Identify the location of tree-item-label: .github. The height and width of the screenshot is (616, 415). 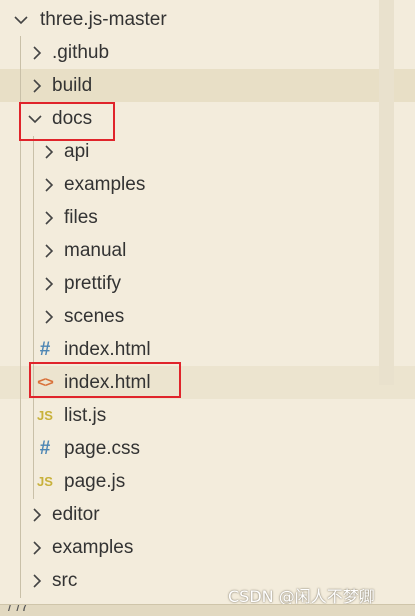
(81, 52).